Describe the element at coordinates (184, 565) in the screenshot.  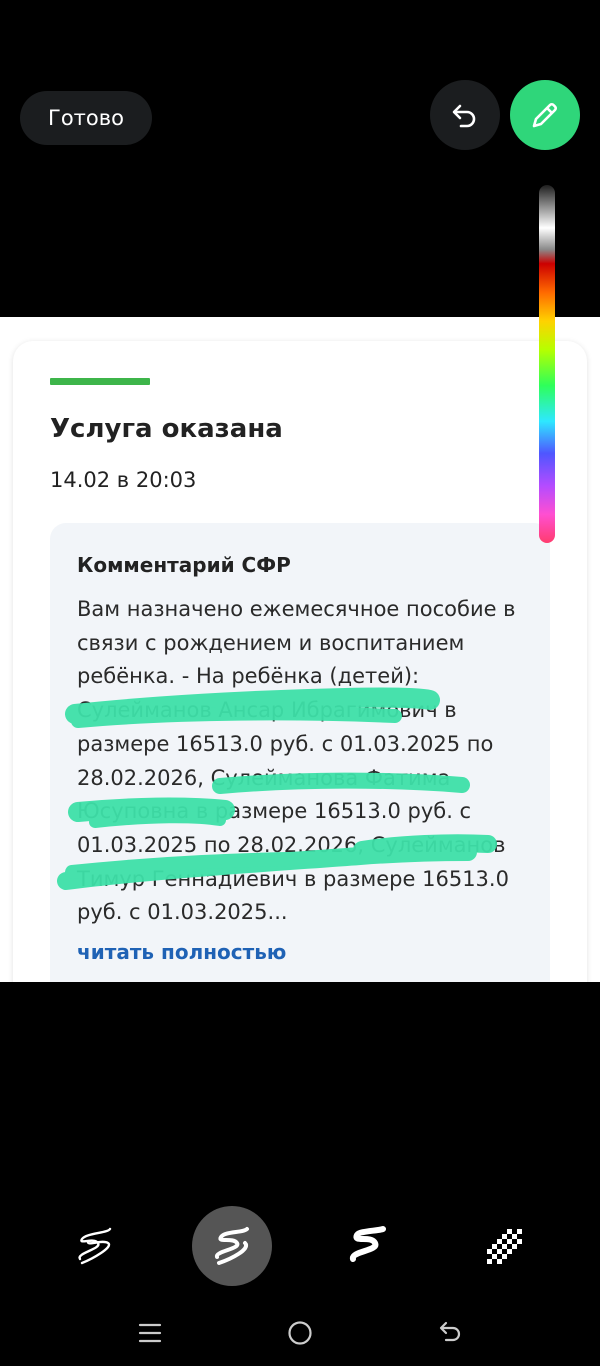
I see `comment-title: Комментарий СФР` at that location.